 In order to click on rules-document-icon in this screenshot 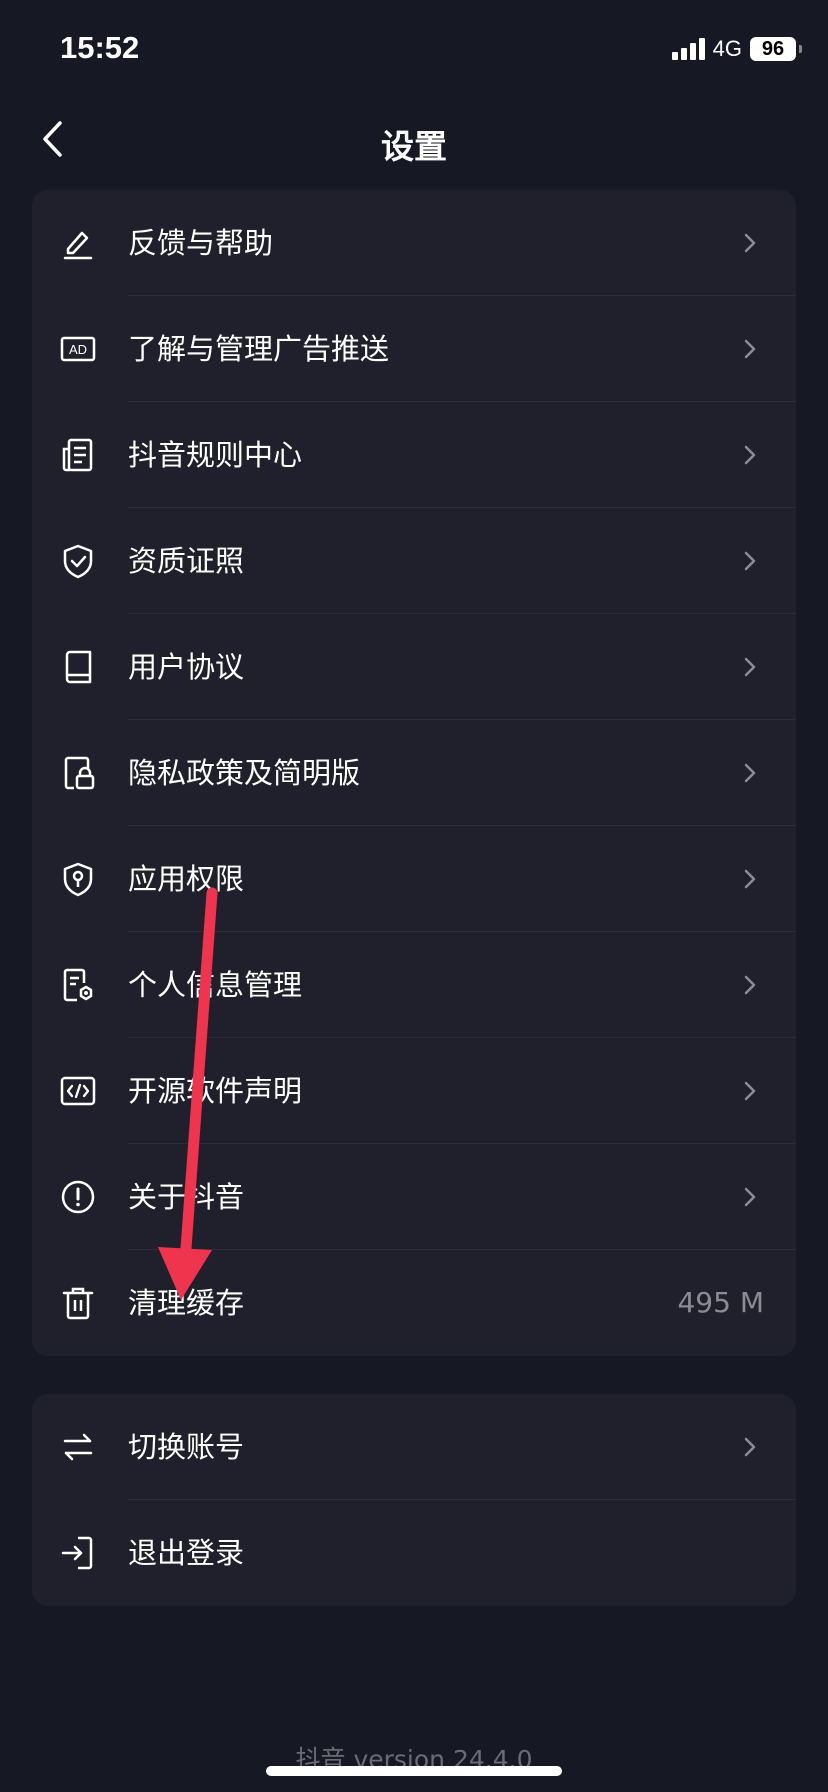, I will do `click(78, 455)`.